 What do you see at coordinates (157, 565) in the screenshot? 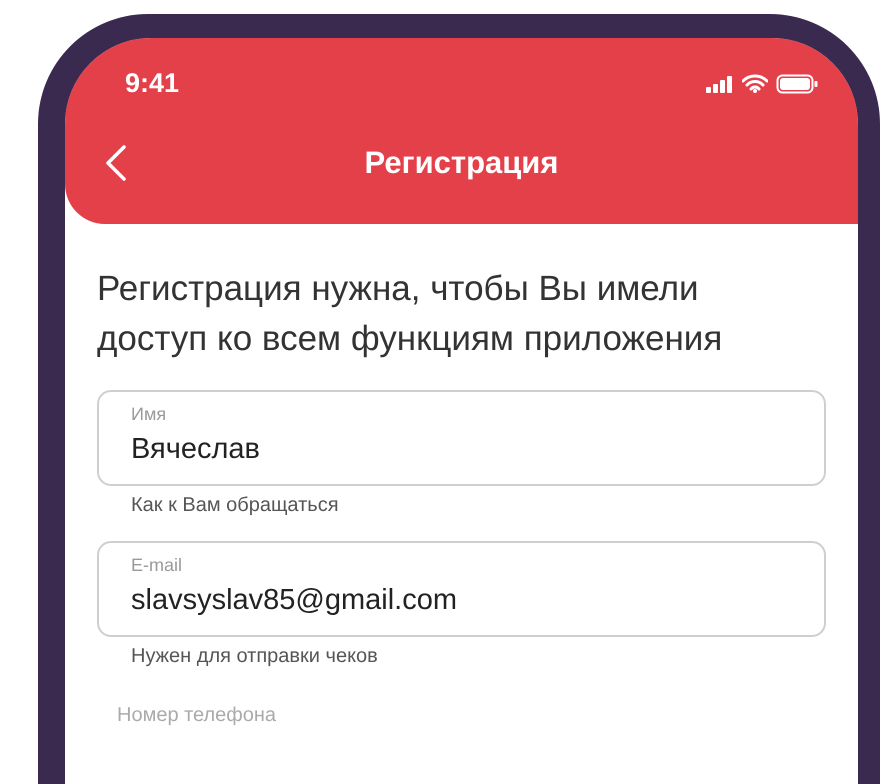
I see `field-label: E-mail` at bounding box center [157, 565].